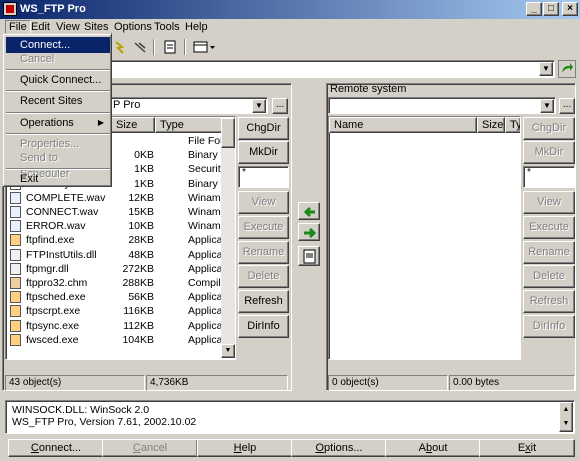  What do you see at coordinates (570, 9) in the screenshot?
I see `close-button: ×` at bounding box center [570, 9].